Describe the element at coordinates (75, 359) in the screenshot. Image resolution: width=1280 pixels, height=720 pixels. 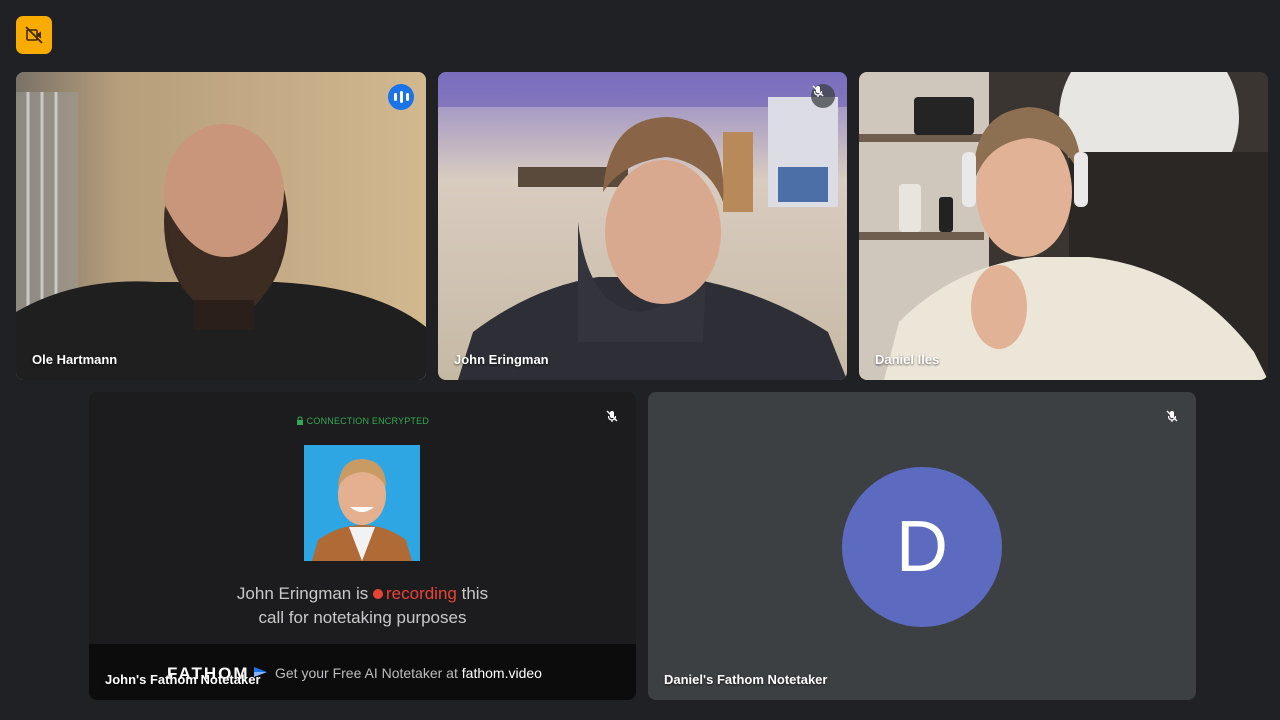
I see `participant-name: Ole Hartmann` at that location.